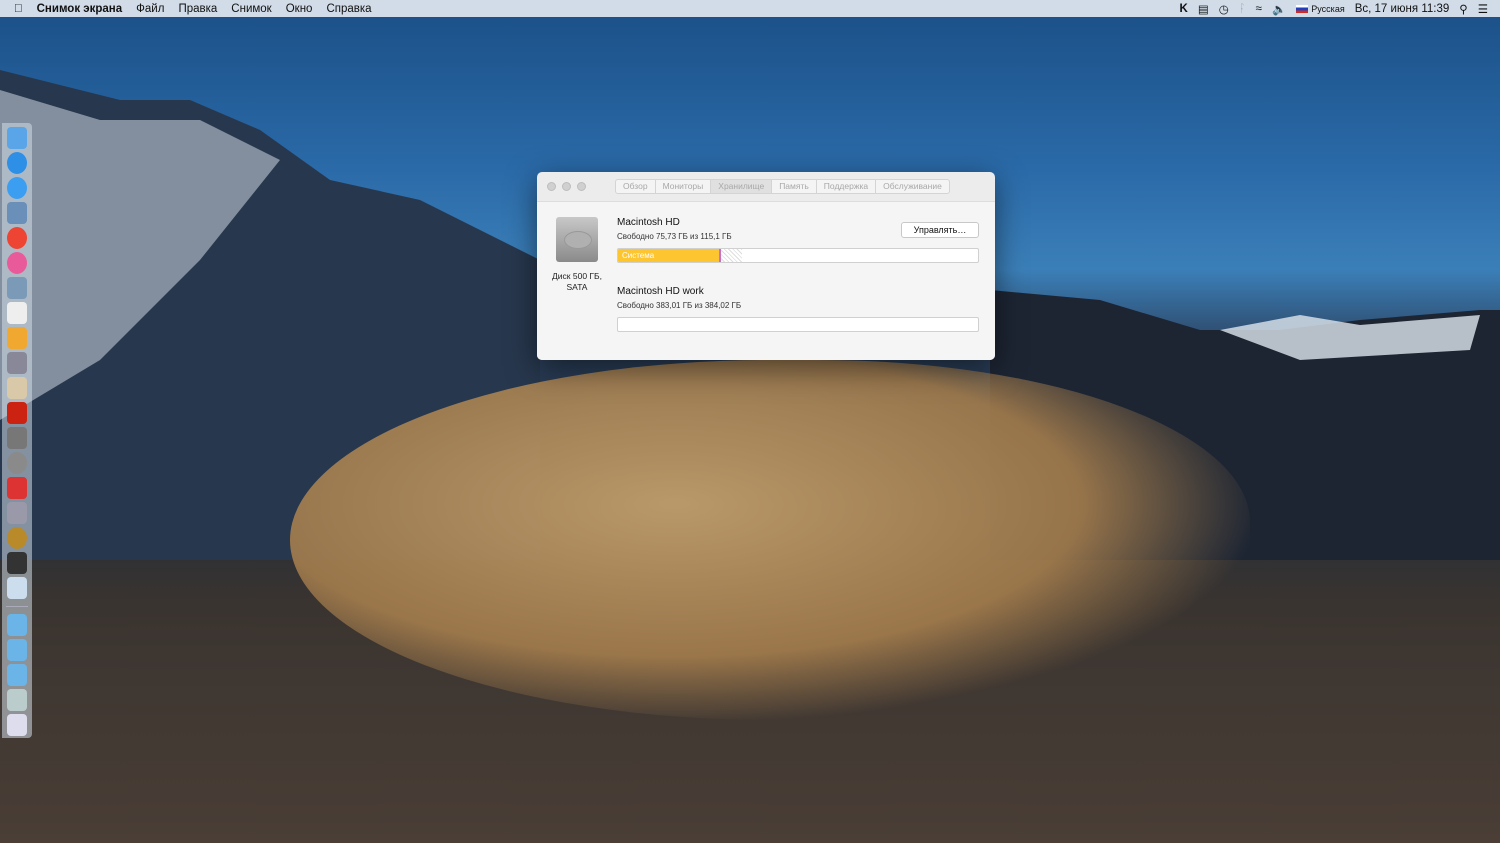  I want to click on tab-storage: Хранилище, so click(742, 186).